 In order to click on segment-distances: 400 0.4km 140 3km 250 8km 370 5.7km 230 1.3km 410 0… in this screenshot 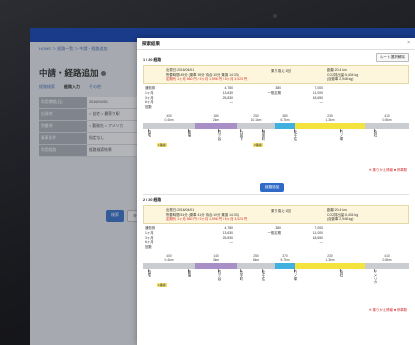, I will do `click(276, 258)`.